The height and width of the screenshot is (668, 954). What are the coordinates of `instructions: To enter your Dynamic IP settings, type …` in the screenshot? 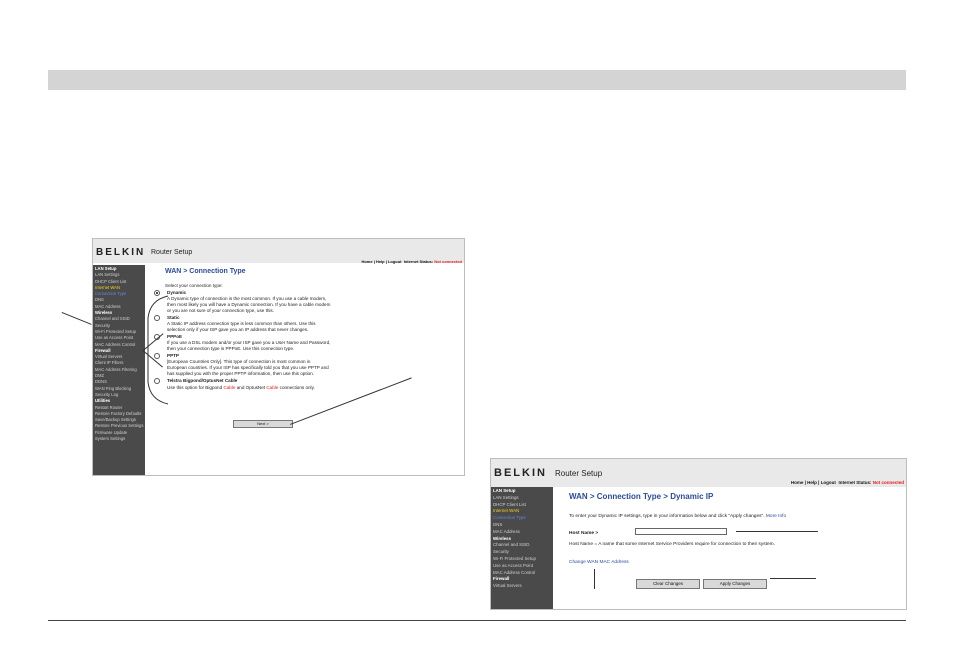 It's located at (678, 516).